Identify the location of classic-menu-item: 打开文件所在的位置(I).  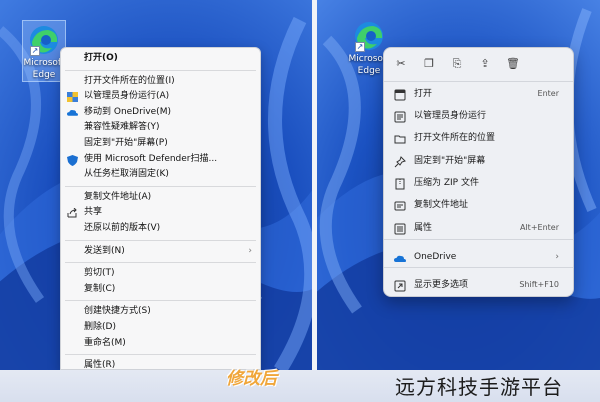
(160, 82).